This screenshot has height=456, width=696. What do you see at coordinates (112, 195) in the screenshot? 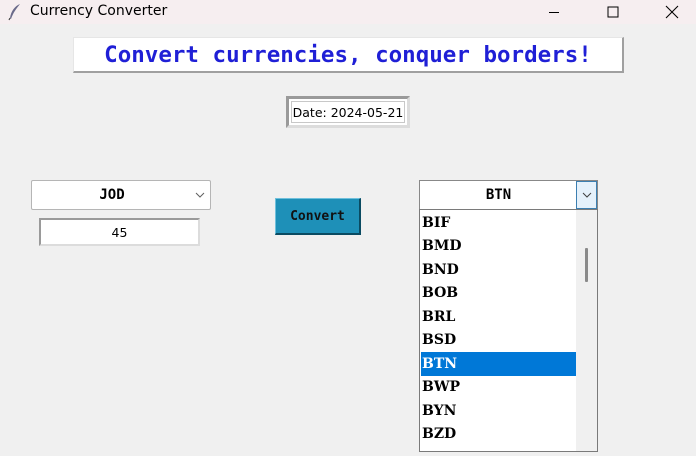
I see `from-currency-value: JOD` at bounding box center [112, 195].